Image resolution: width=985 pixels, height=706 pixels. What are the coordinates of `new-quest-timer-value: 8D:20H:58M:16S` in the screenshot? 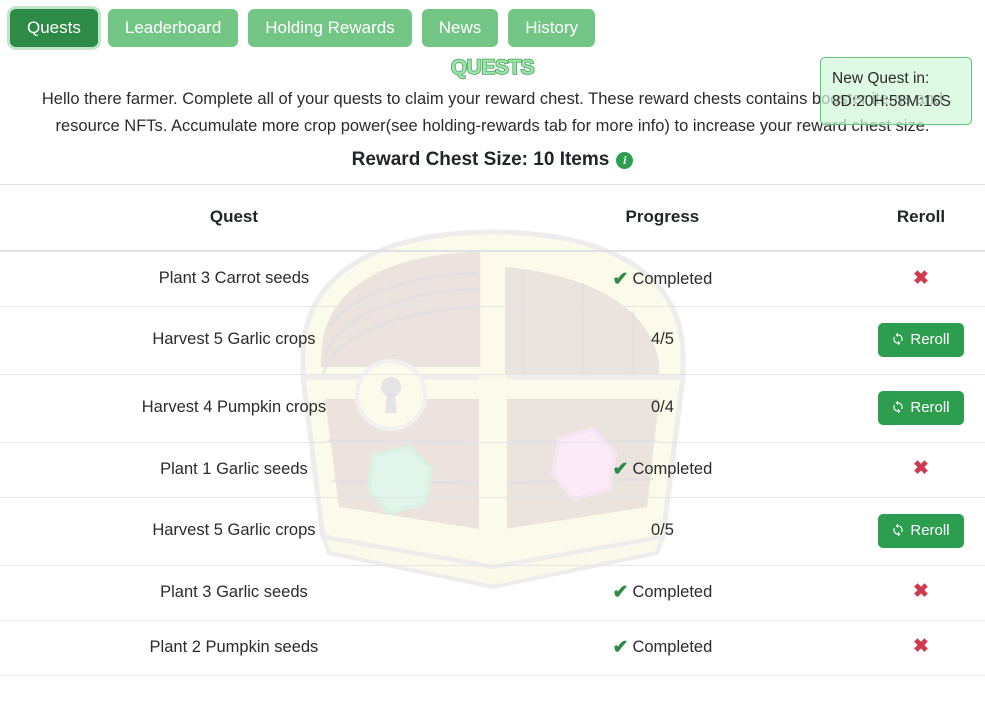 It's located at (891, 102).